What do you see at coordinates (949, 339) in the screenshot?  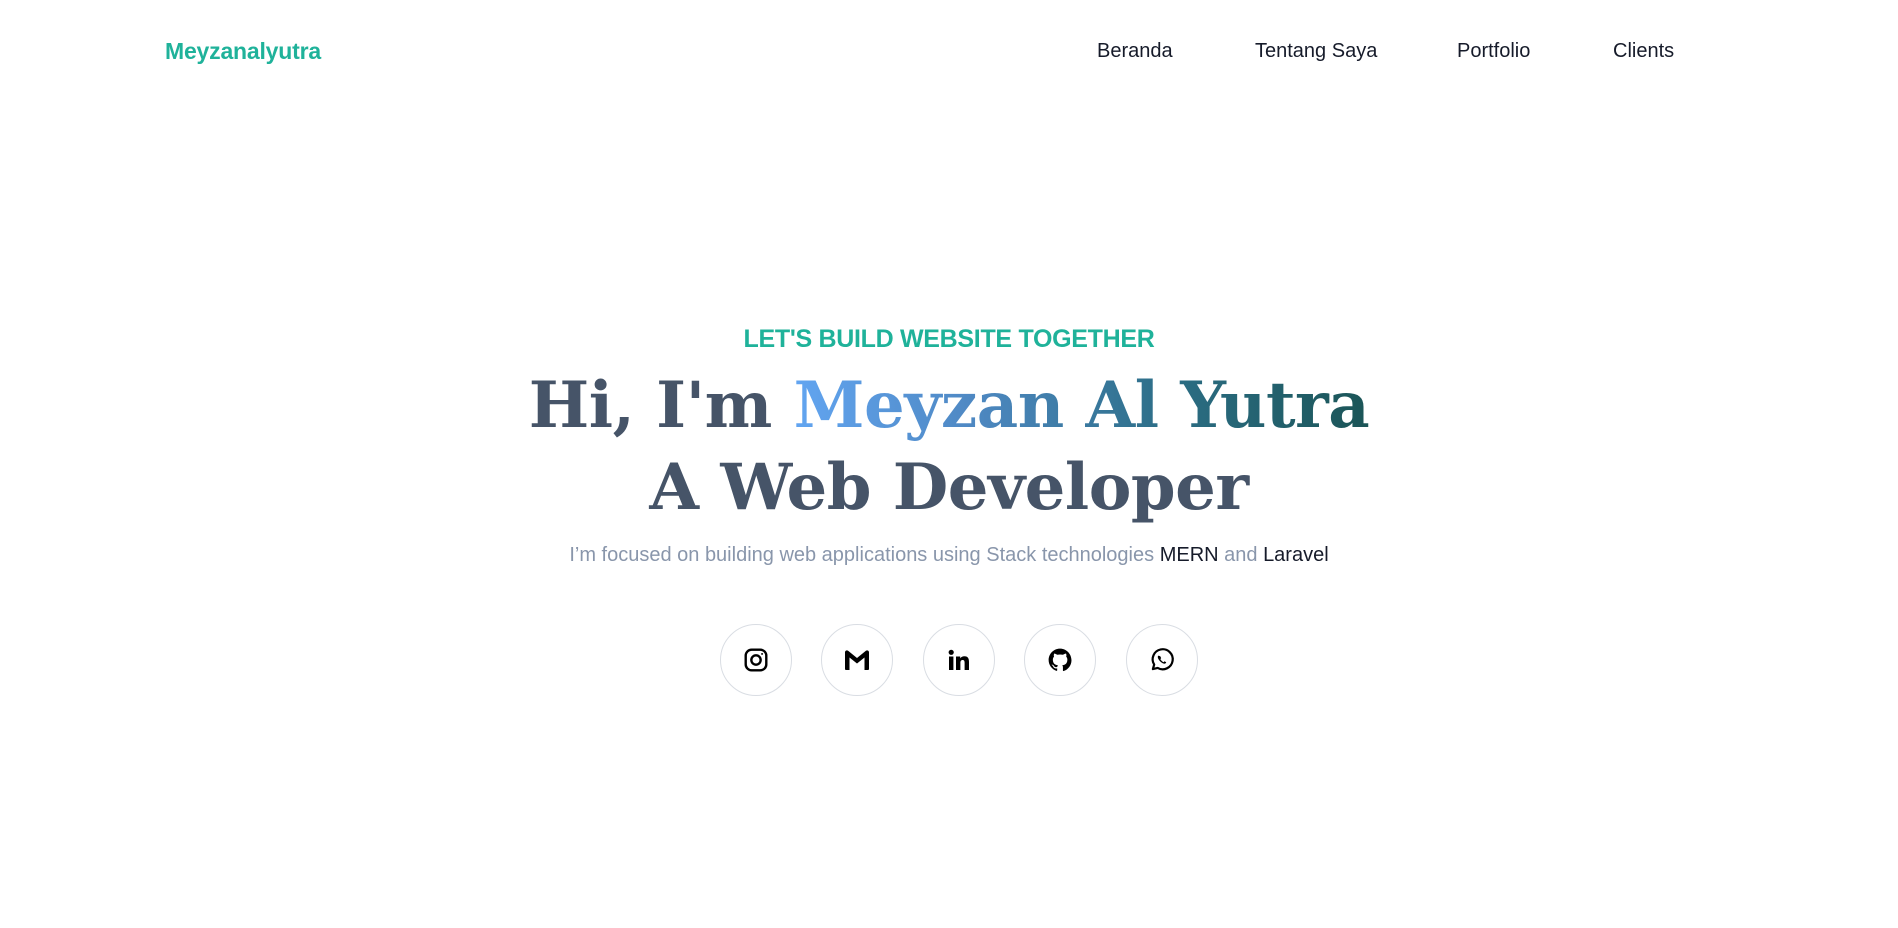 I see `hero-eyebrow: LET'S BUILD WEBSITE TOGETHER` at bounding box center [949, 339].